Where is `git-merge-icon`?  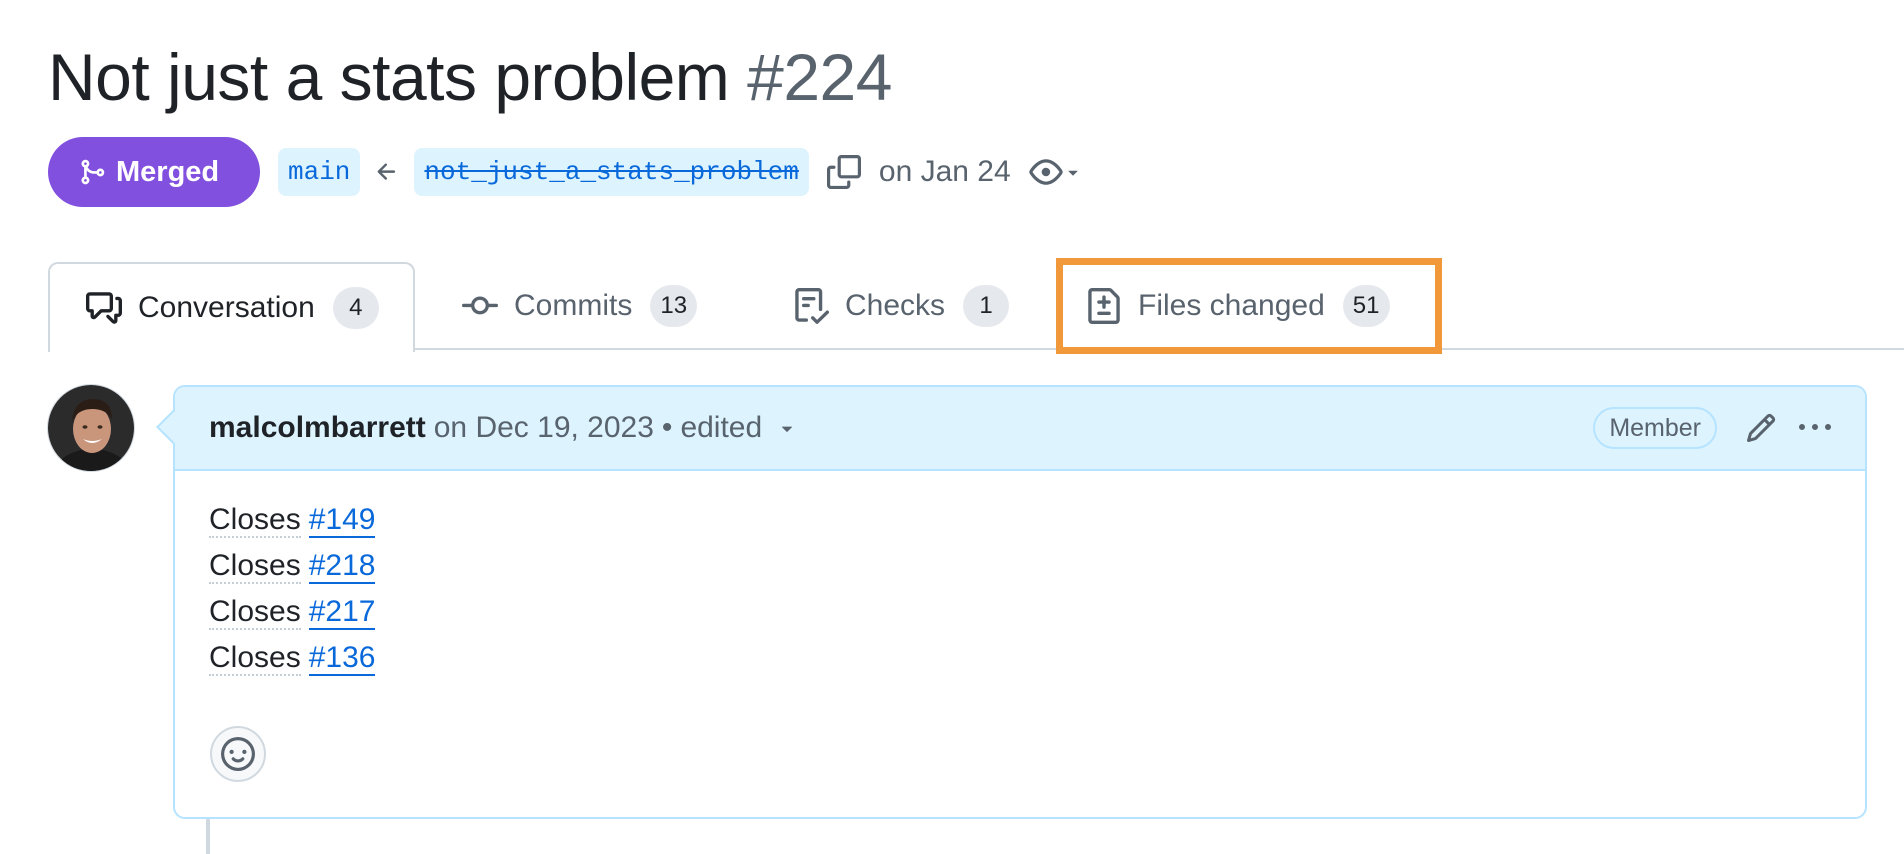 git-merge-icon is located at coordinates (93, 172).